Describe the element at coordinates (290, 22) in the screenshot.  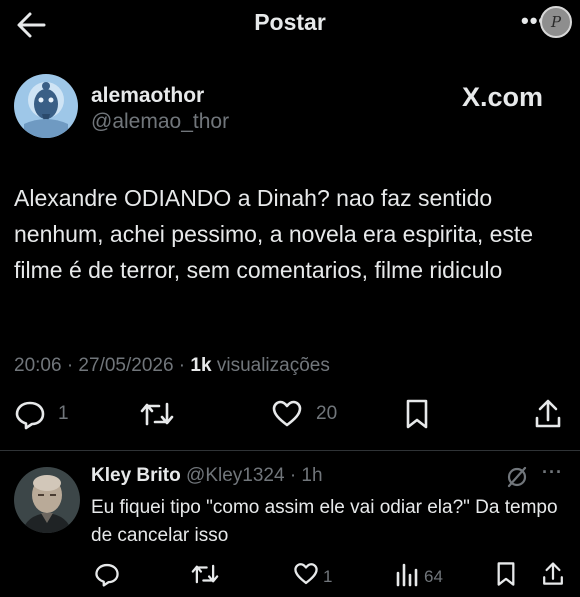
I see `page-title: Postar` at that location.